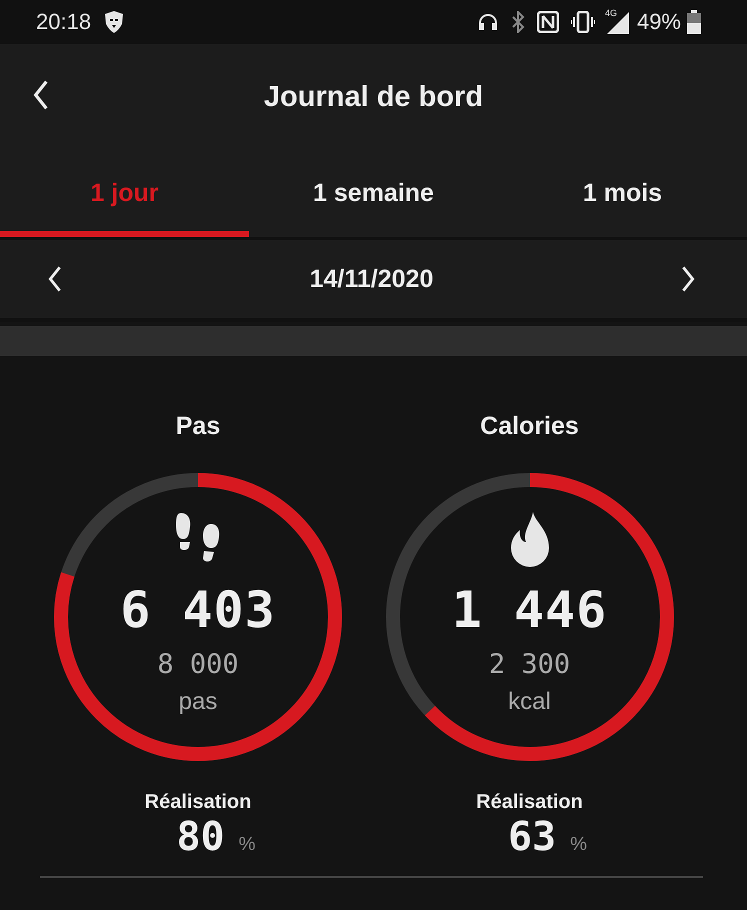  I want to click on bluetooth-icon, so click(517, 22).